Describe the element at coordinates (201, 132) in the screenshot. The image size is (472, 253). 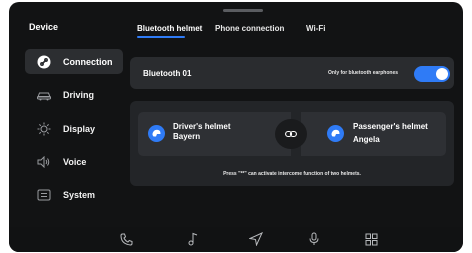
I see `driver-helmet-info: Driver's helmet Bayern` at that location.